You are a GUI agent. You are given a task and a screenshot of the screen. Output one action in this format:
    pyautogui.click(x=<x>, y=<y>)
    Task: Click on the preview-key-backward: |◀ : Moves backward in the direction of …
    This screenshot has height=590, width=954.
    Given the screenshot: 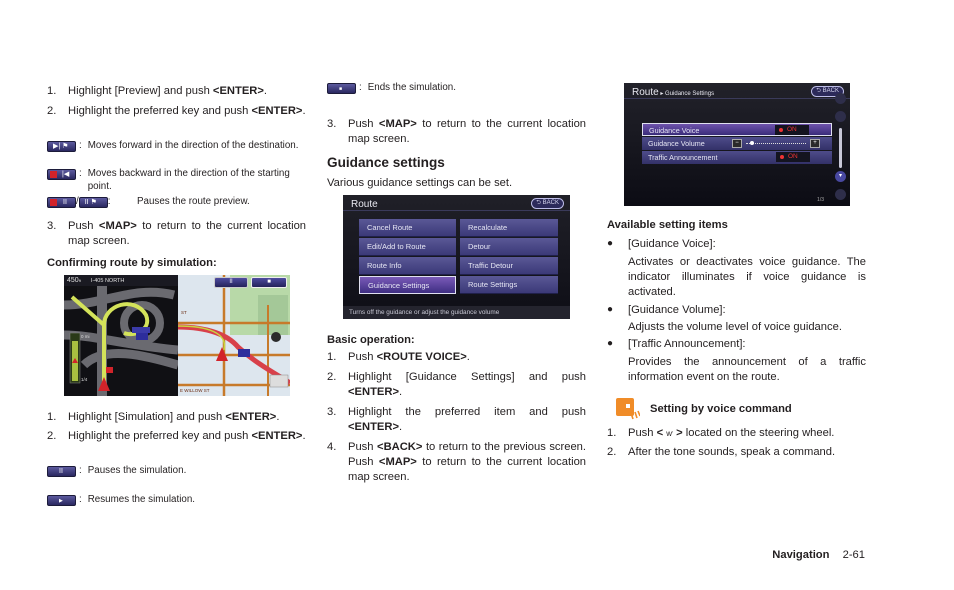 What is the action you would take?
    pyautogui.click(x=176, y=180)
    